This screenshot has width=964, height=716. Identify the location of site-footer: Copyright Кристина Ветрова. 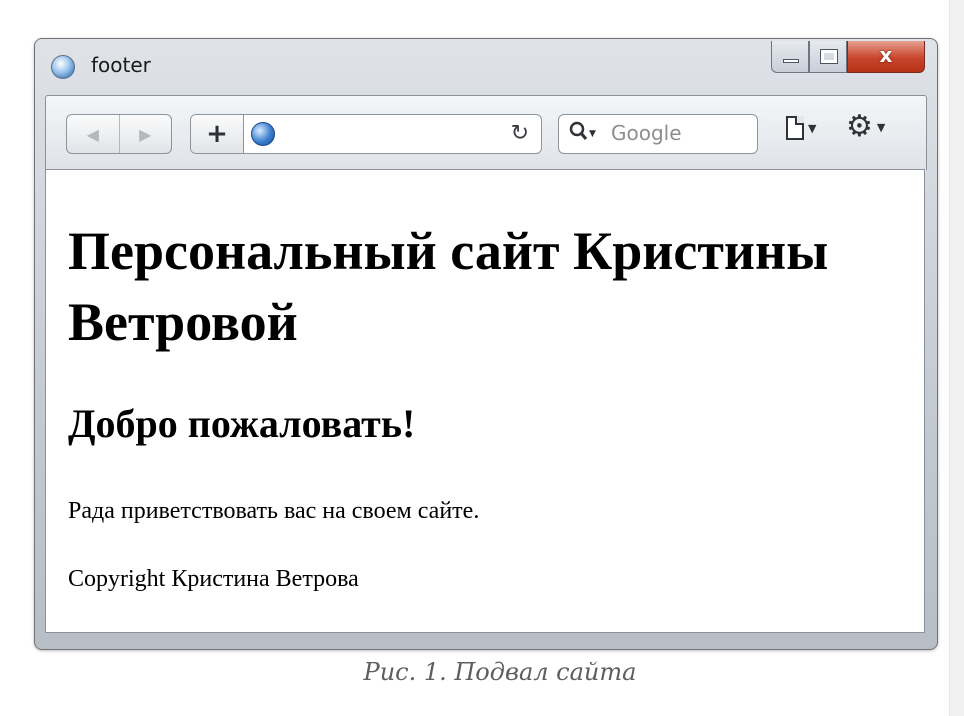
(213, 579).